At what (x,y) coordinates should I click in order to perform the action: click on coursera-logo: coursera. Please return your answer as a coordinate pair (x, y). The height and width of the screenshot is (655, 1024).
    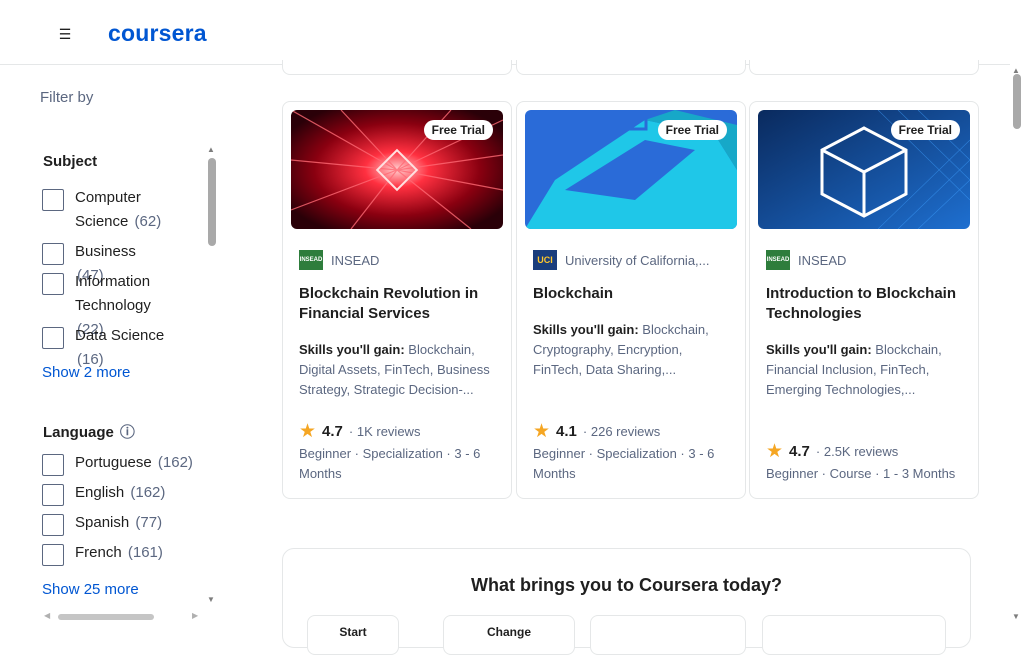
    Looking at the image, I should click on (157, 33).